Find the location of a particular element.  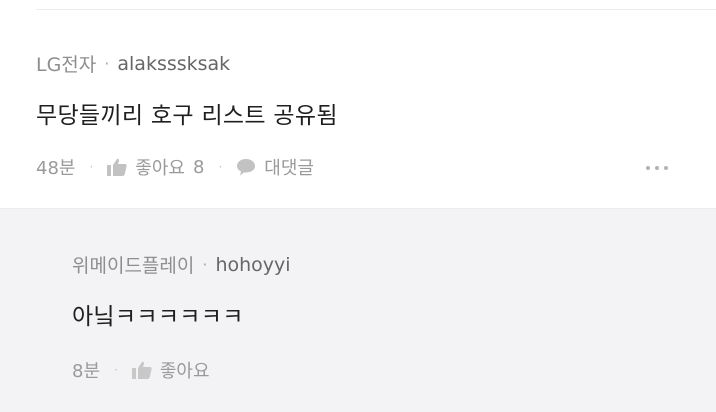

more-dots-icon is located at coordinates (657, 168).